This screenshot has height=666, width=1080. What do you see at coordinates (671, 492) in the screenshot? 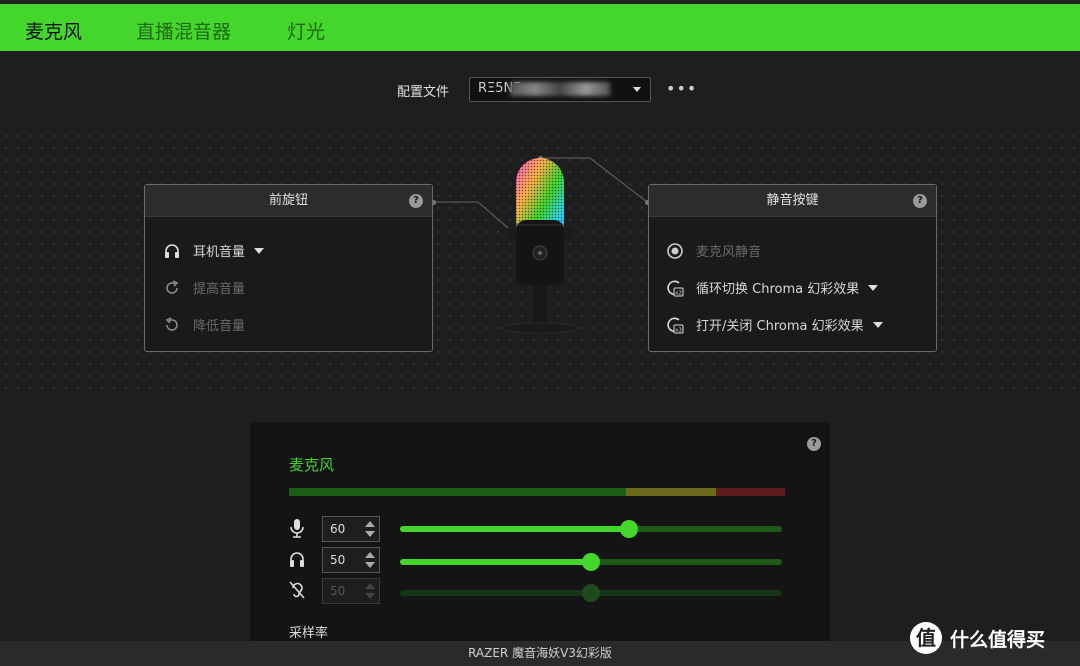
I see `meter-yellow` at bounding box center [671, 492].